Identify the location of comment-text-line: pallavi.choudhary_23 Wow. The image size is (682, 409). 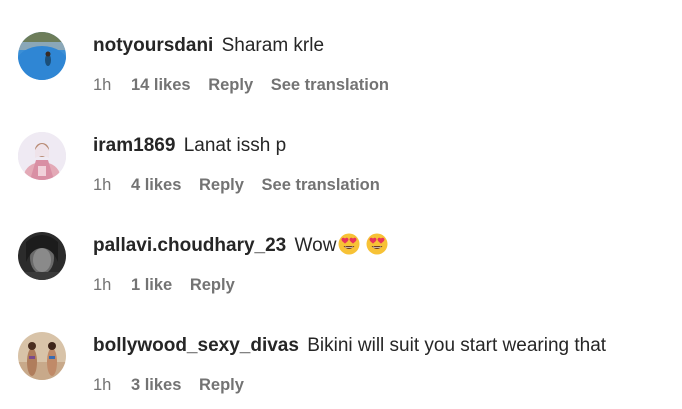
(240, 246).